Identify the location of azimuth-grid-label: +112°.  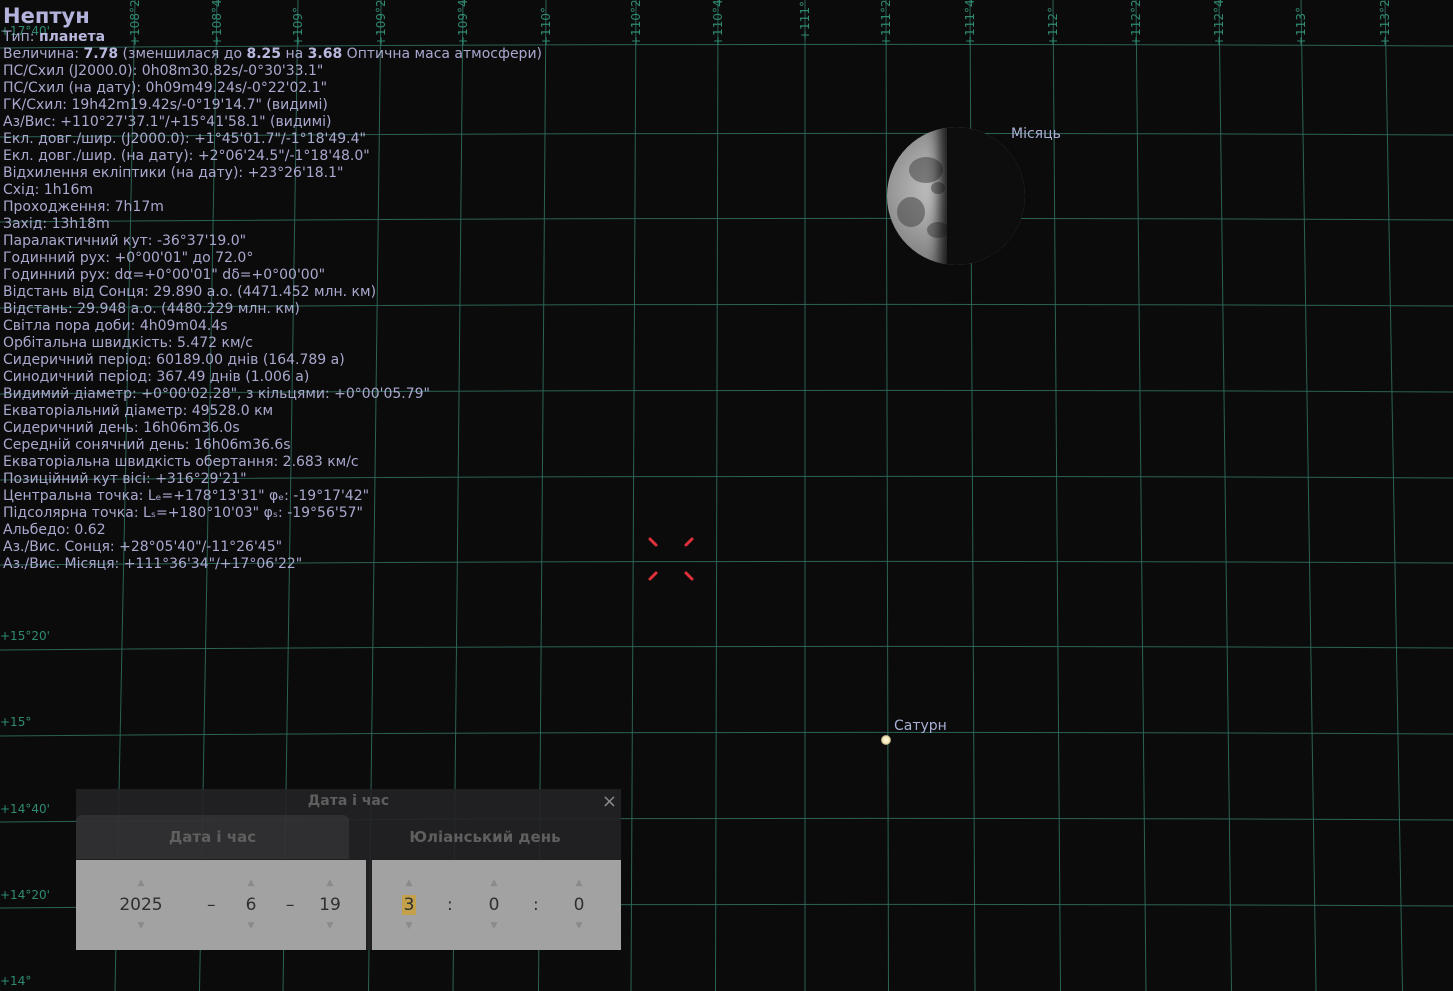
(1053, 26).